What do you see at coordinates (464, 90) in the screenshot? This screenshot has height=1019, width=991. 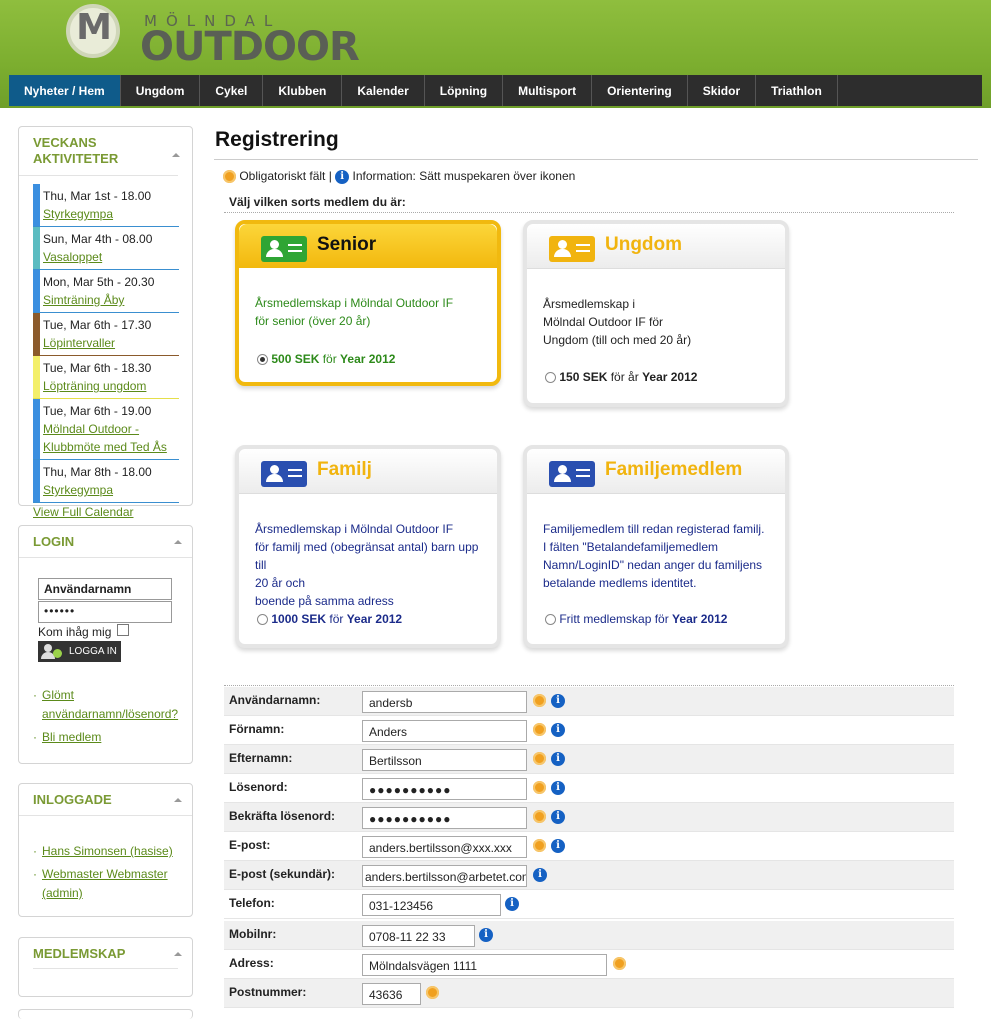 I see `nav-tab-lopning: Löpning` at bounding box center [464, 90].